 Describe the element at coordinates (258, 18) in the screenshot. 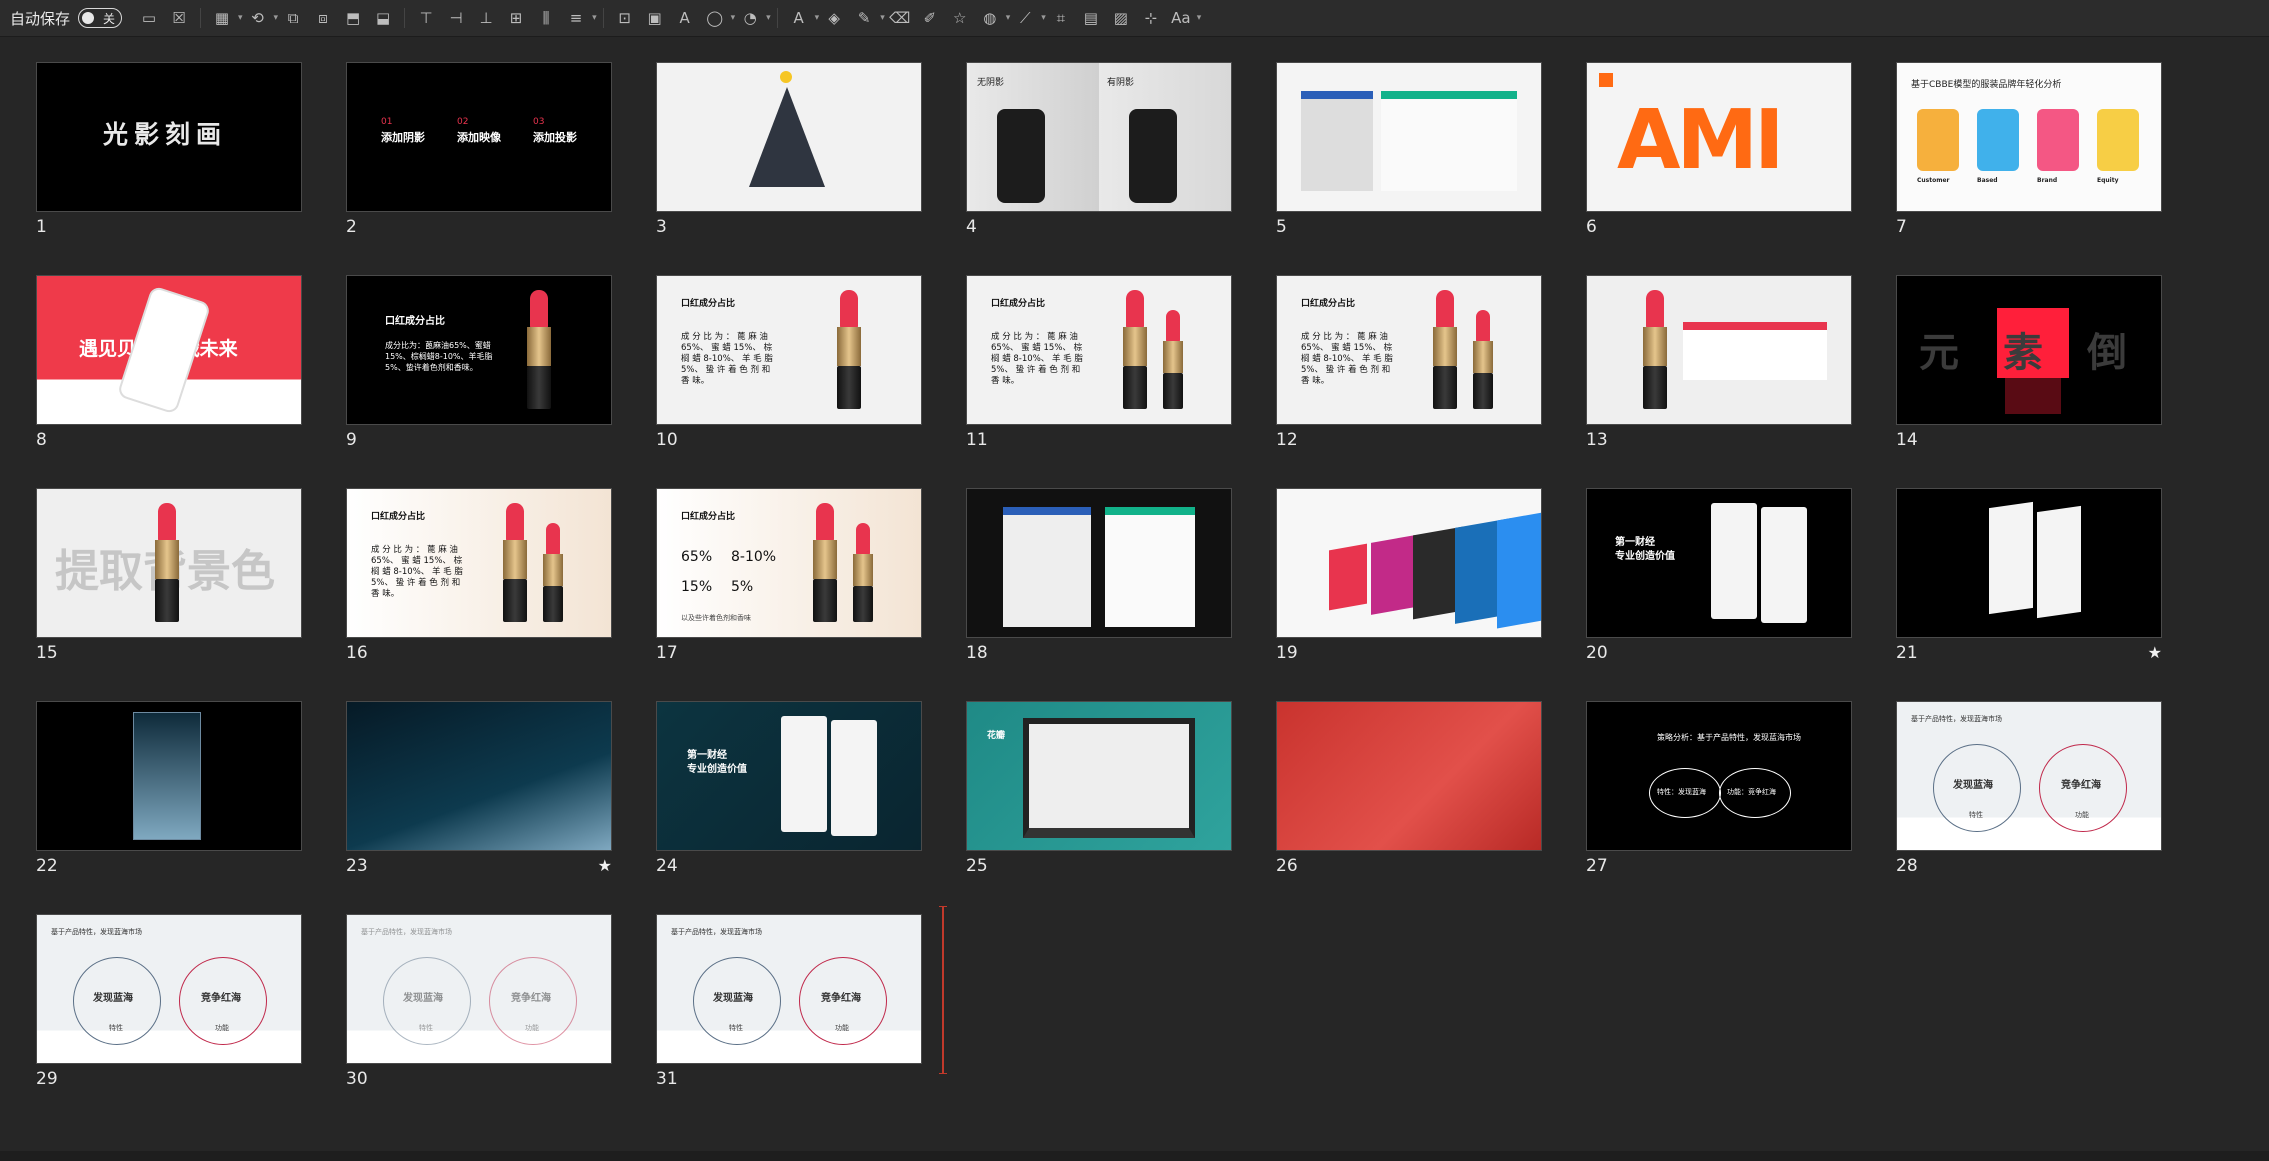

I see `reset-icon: ⟲` at that location.